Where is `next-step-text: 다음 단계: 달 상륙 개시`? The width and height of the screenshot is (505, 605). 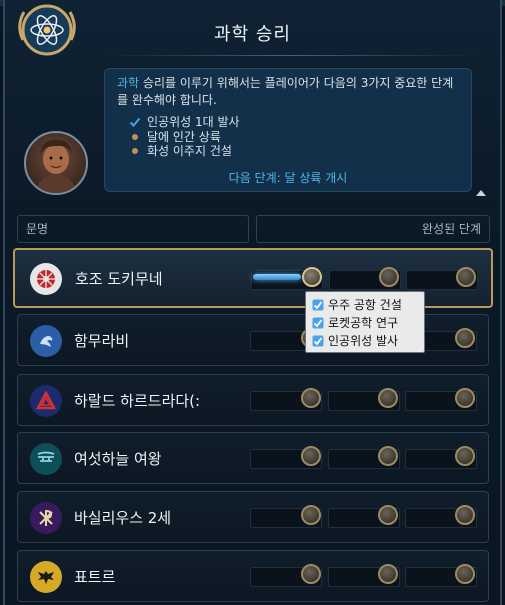
next-step-text: 다음 단계: 달 상륙 개시 is located at coordinates (288, 178).